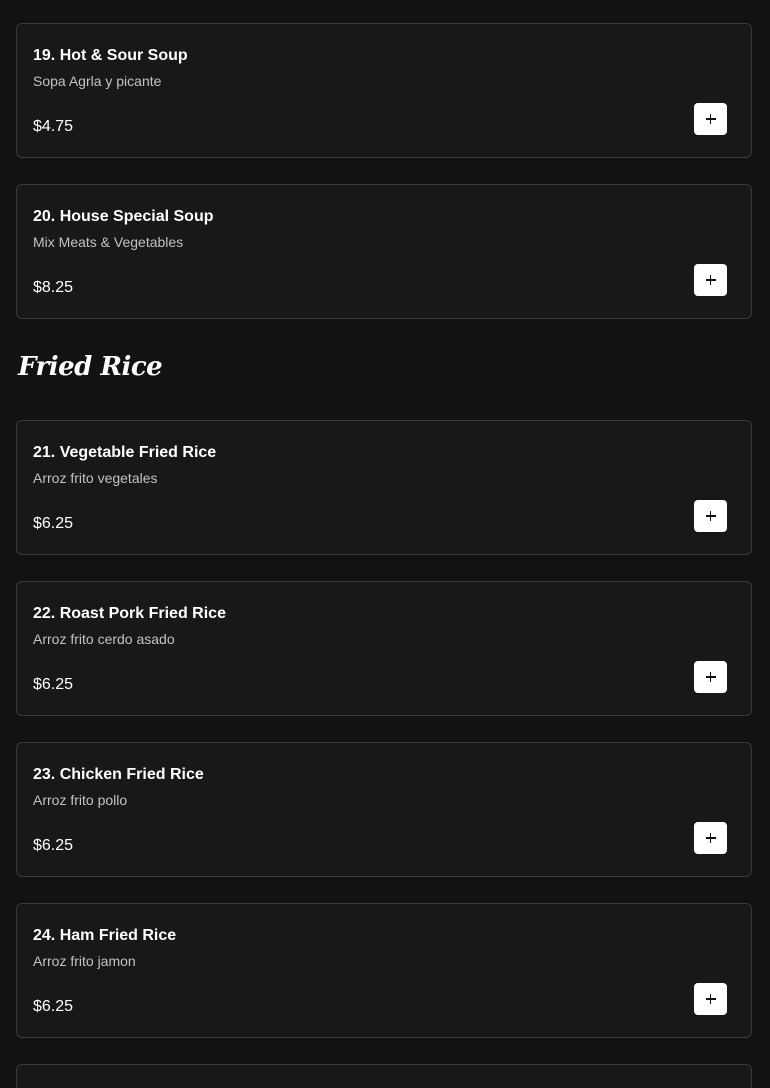  Describe the element at coordinates (108, 242) in the screenshot. I see `menu-item-description: Mix Meats & Vegetables` at that location.